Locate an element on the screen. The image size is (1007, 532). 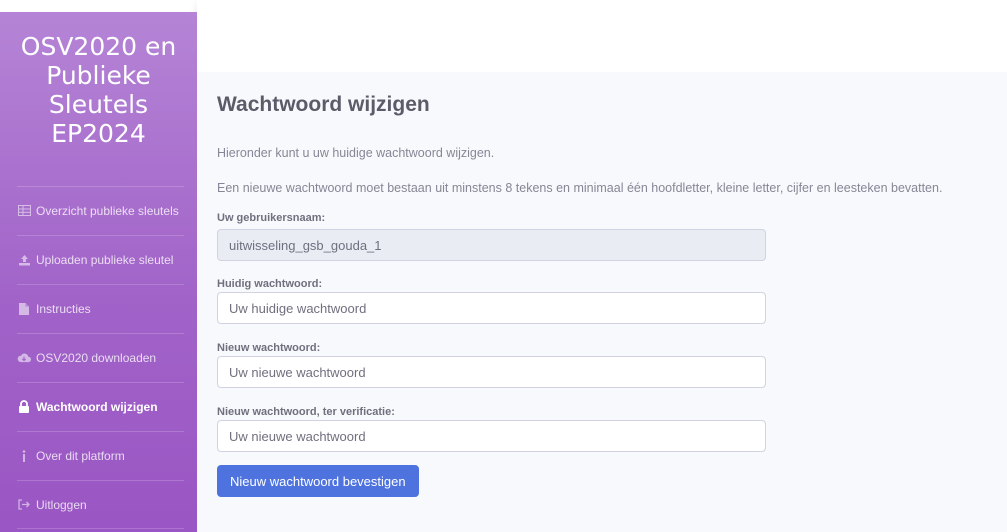
confirm-password-button: Nieuw wachtwoord bevestigen is located at coordinates (318, 481).